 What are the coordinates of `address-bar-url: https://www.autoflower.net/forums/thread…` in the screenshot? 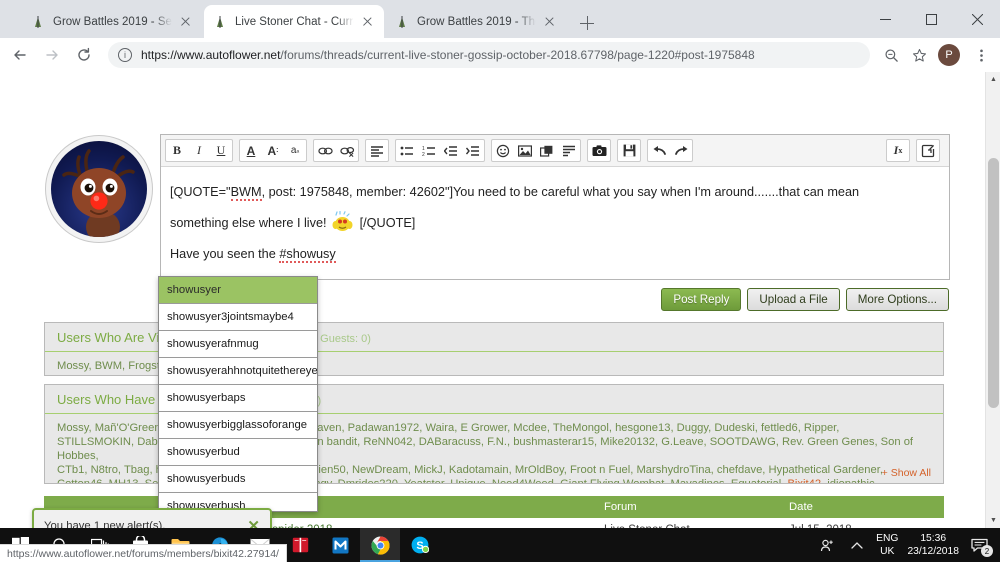 It's located at (448, 55).